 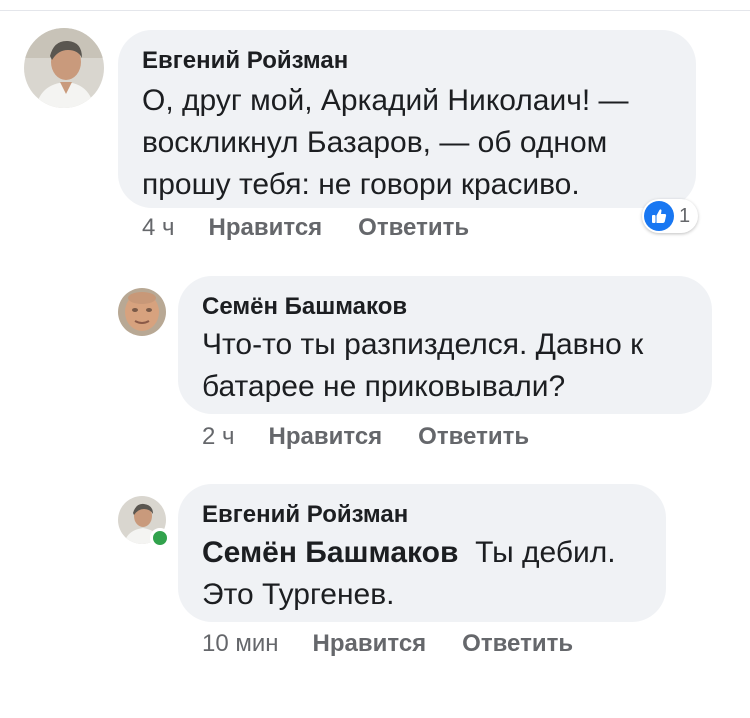 What do you see at coordinates (218, 437) in the screenshot?
I see `comment-timestamp: 2 ч` at bounding box center [218, 437].